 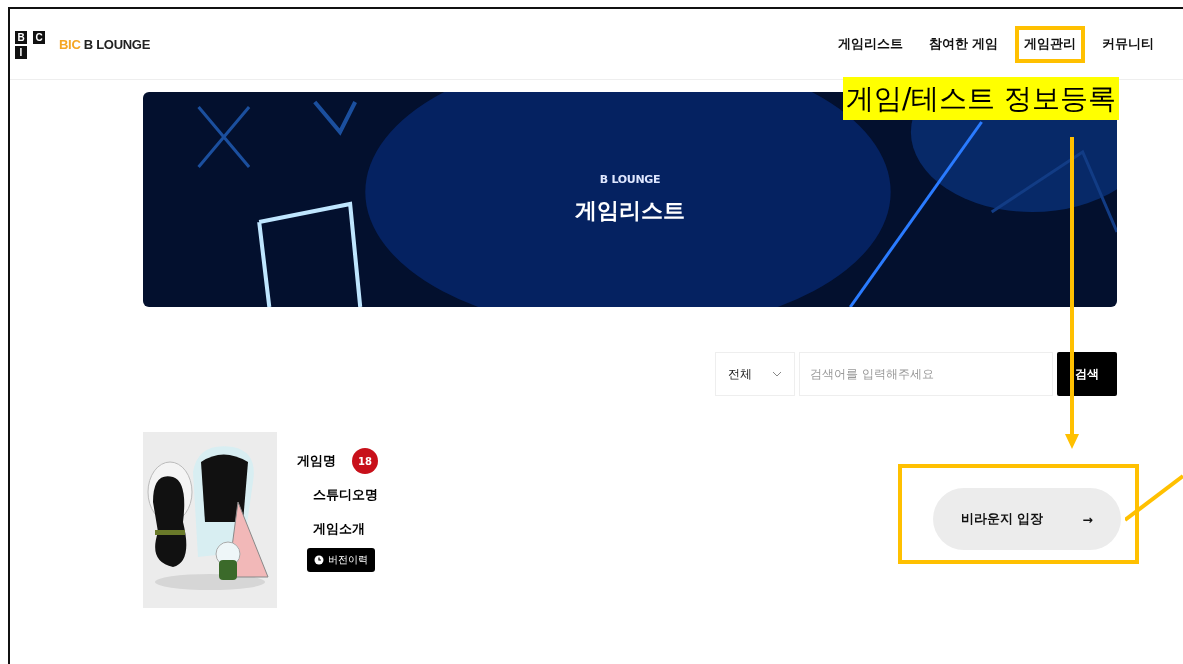 I want to click on game-intro: 게임소개, so click(x=339, y=529).